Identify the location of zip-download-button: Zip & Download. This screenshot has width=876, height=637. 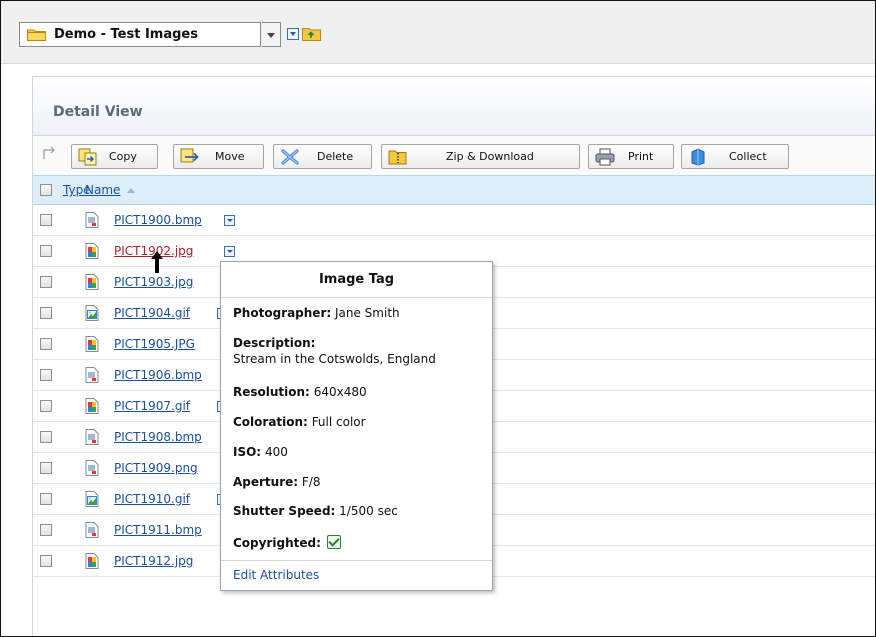
(480, 156).